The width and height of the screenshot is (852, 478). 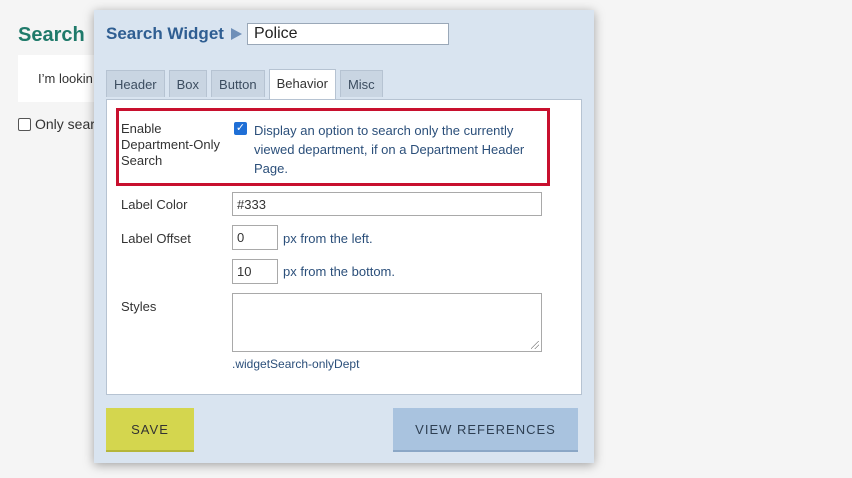 I want to click on view-references-button: VIEW REFERENCES, so click(x=485, y=430).